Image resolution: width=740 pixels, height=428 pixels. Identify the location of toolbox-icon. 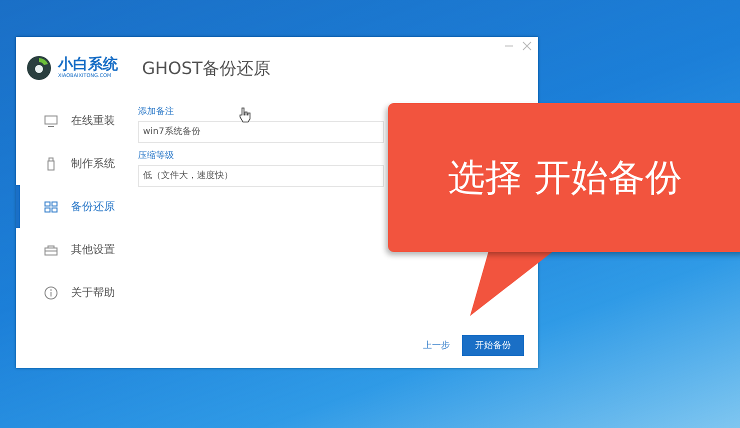
(51, 249).